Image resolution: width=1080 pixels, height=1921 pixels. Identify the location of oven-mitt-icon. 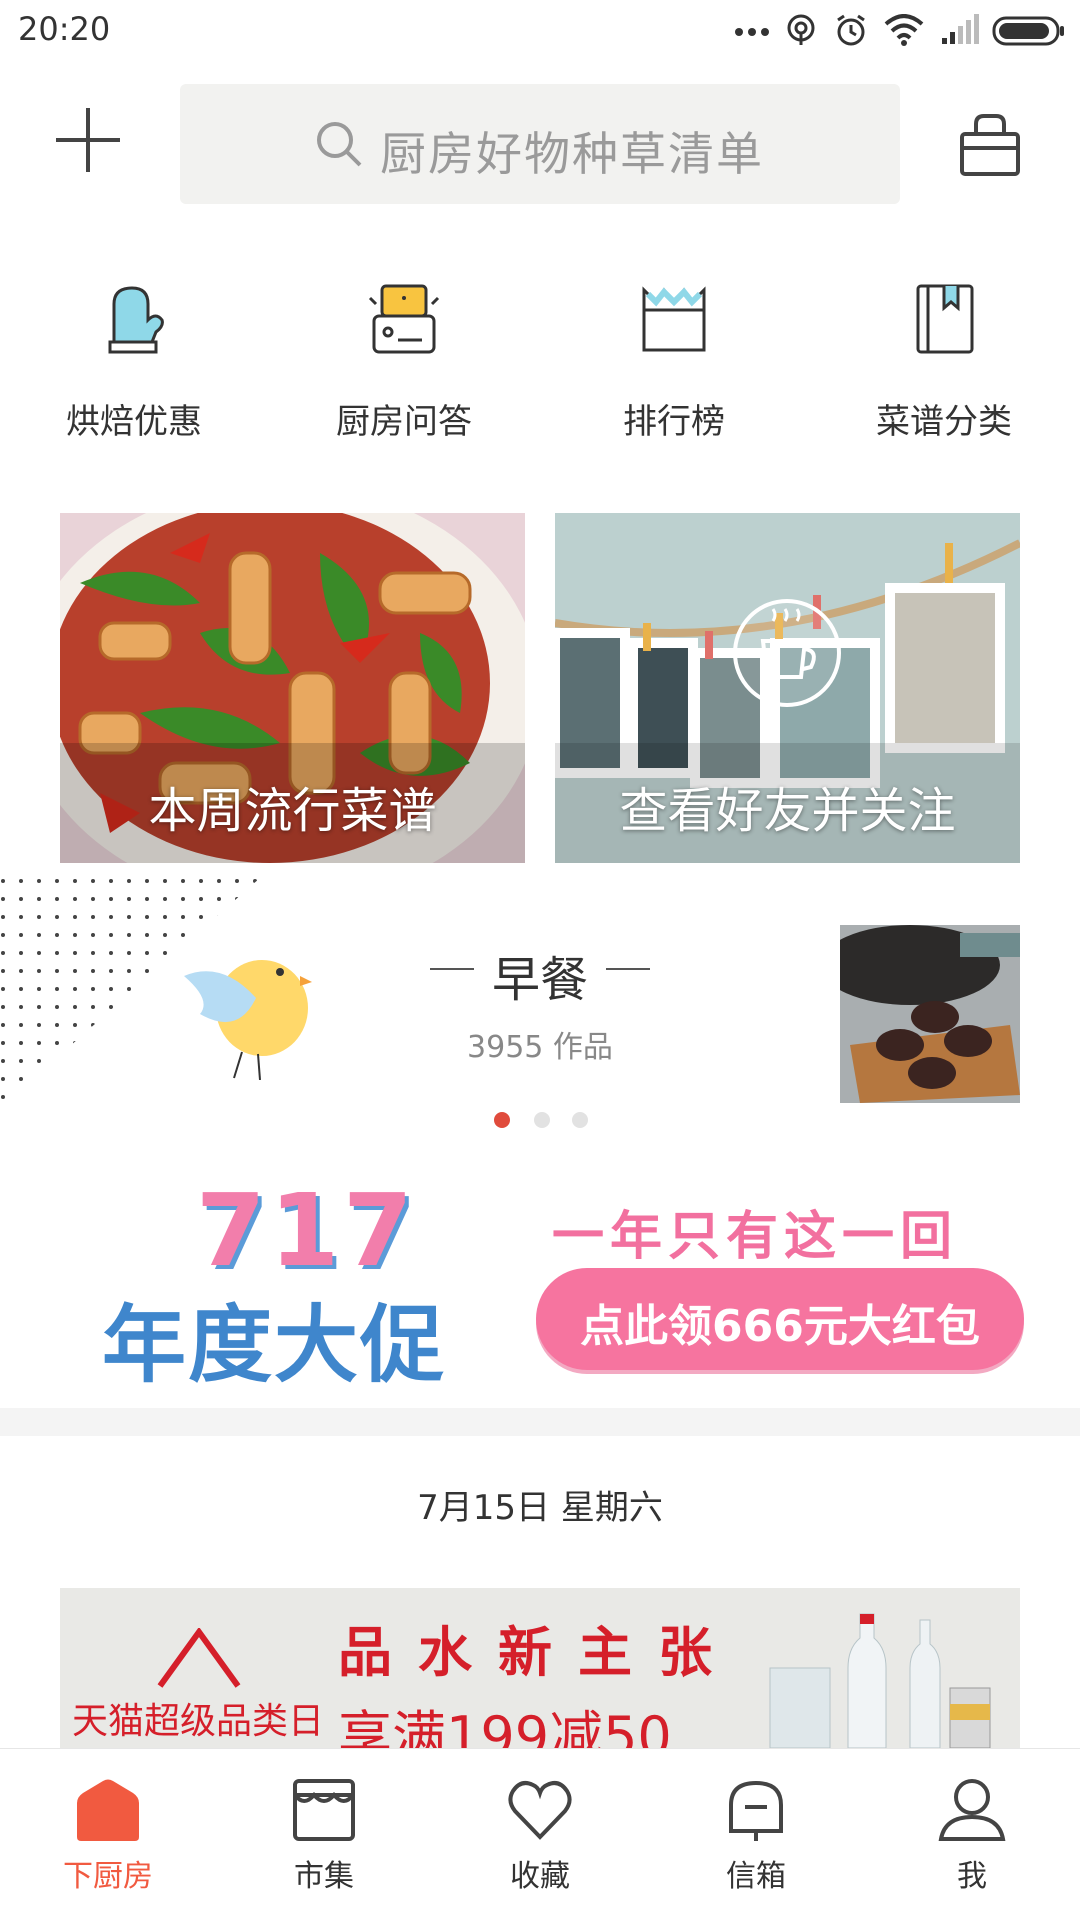
(136, 320).